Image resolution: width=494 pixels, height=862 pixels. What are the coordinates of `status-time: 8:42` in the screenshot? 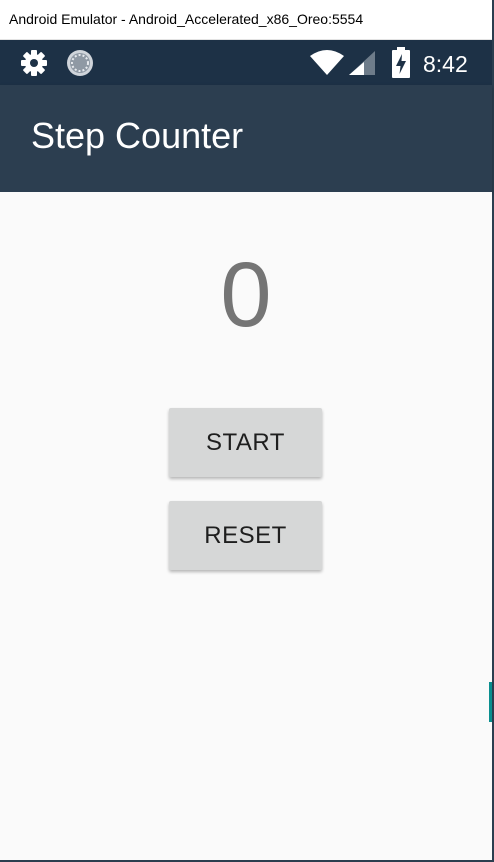 It's located at (445, 64).